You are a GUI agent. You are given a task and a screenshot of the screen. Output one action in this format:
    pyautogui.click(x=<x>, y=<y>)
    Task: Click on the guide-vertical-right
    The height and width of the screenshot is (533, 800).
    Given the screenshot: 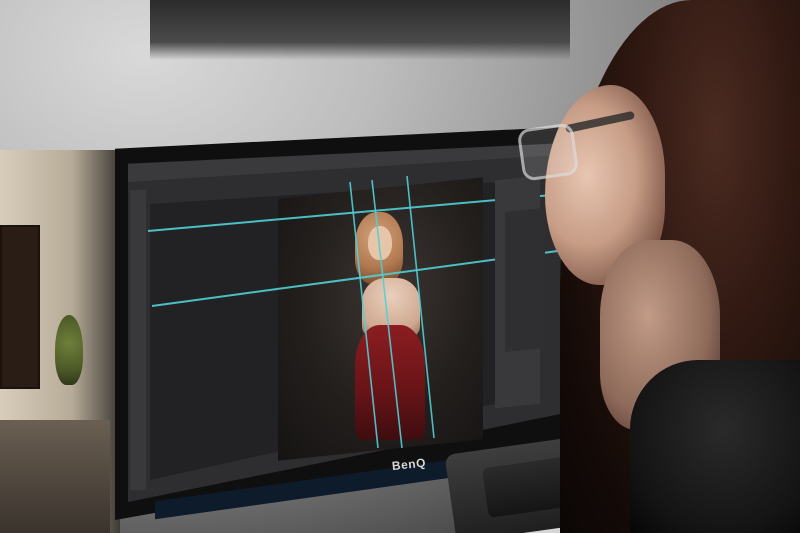 What is the action you would take?
    pyautogui.click(x=420, y=307)
    